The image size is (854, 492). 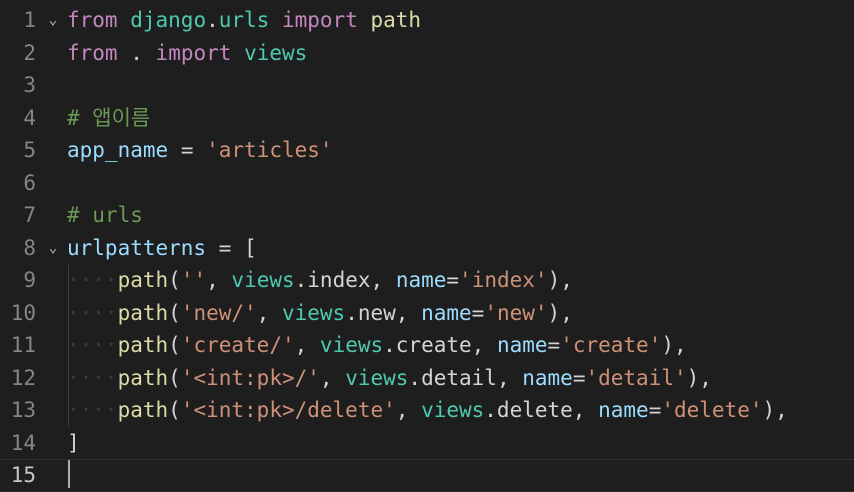 I want to click on code-token: 'create/', so click(x=237, y=345).